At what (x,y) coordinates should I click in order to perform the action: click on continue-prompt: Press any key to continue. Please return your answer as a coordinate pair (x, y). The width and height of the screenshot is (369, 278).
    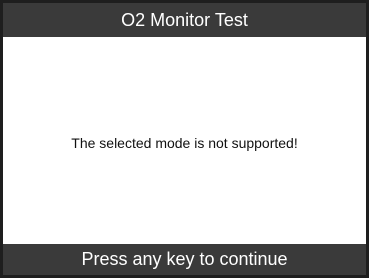
    Looking at the image, I should click on (184, 259).